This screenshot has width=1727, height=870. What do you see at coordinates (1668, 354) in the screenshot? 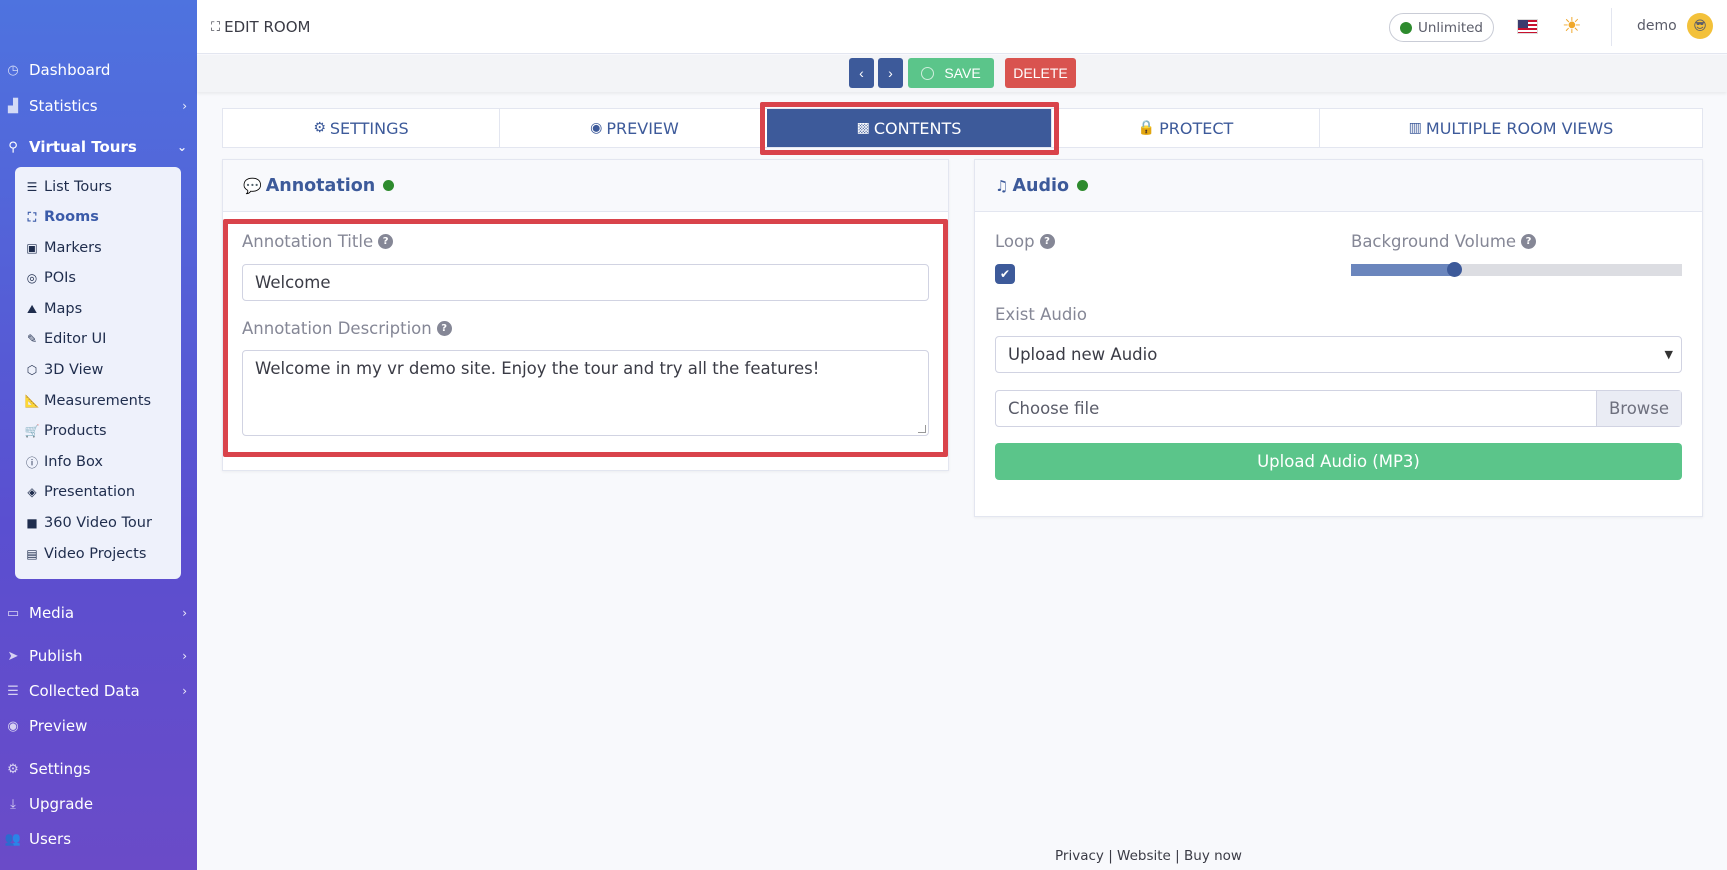
I see `caret-down-icon: ▼` at bounding box center [1668, 354].